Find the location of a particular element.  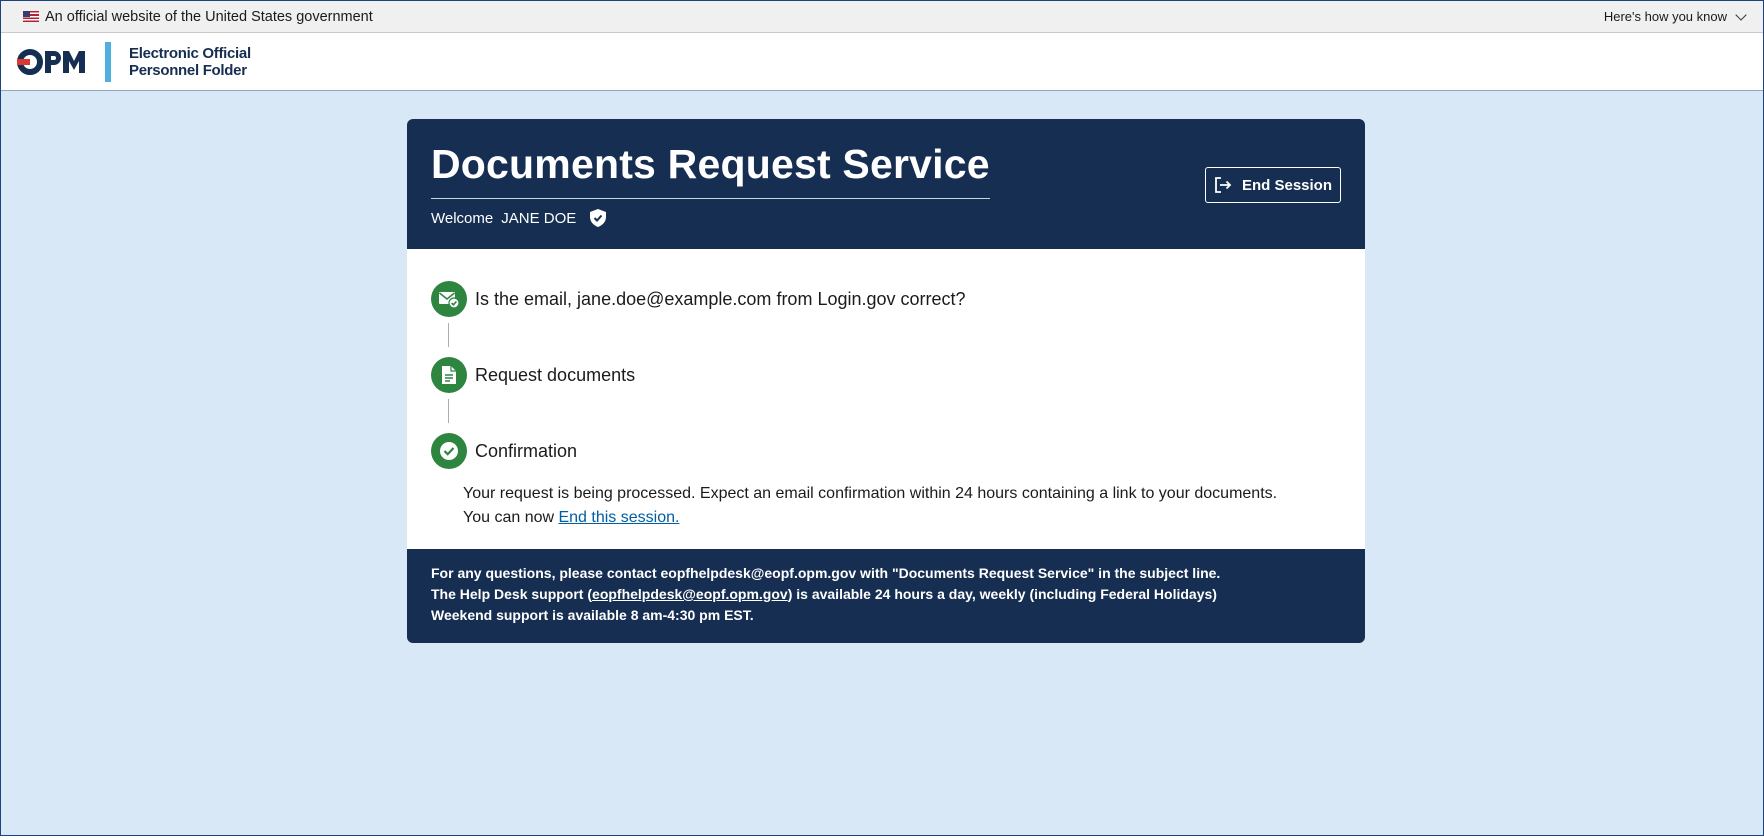

end-session-label: End Session is located at coordinates (1287, 185).